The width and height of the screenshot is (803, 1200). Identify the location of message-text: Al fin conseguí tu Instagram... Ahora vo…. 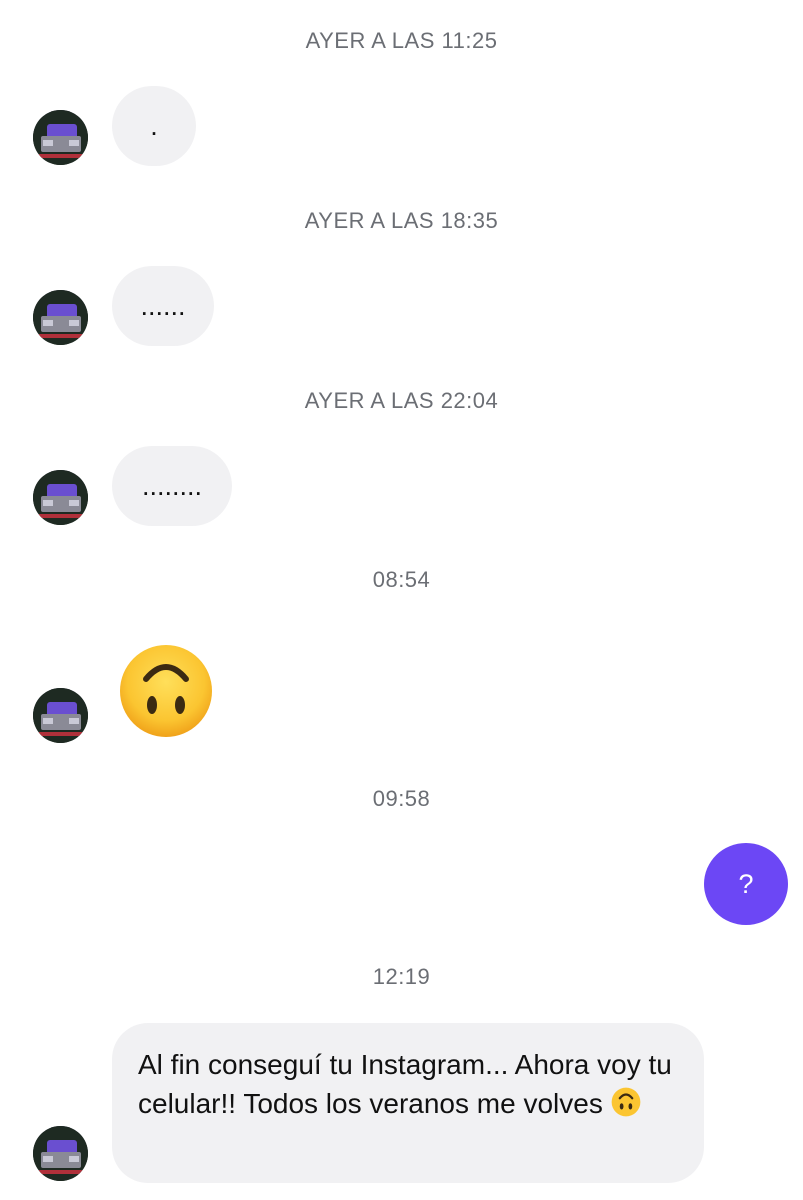
(405, 1084).